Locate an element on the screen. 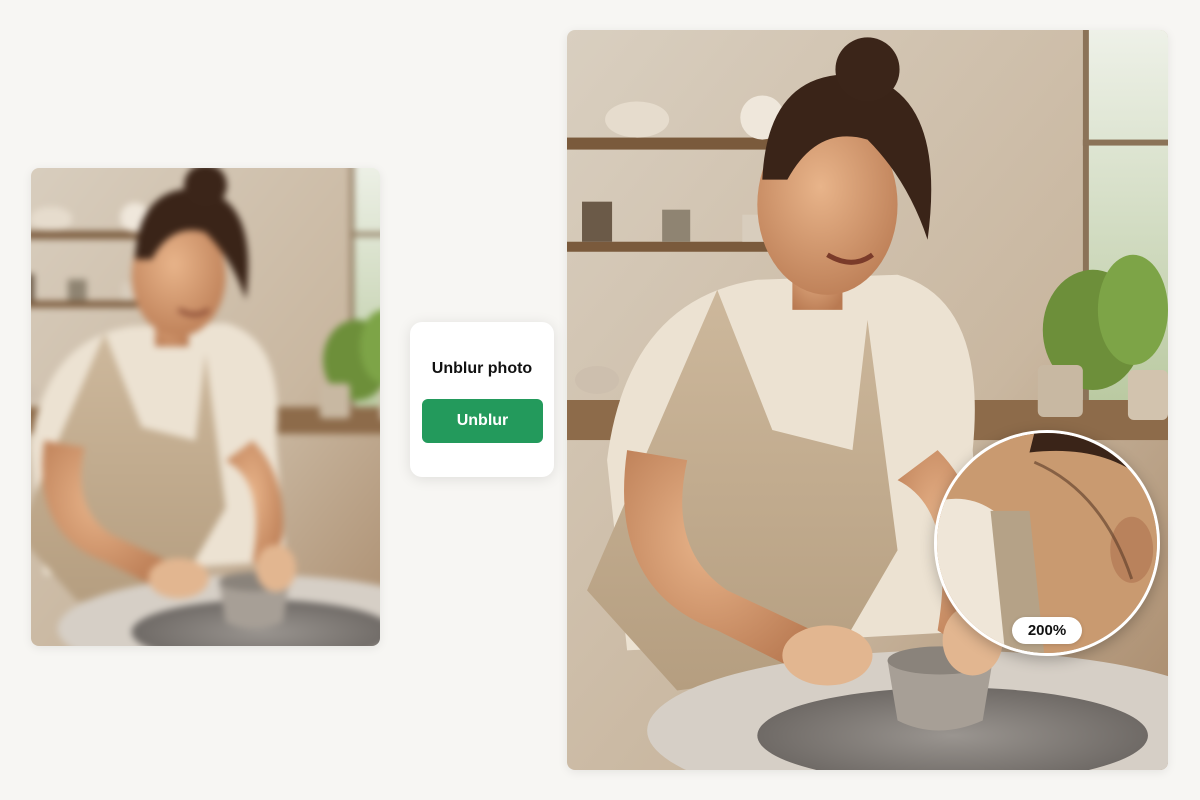 This screenshot has width=1200, height=800. card-title: Unblur photo is located at coordinates (482, 368).